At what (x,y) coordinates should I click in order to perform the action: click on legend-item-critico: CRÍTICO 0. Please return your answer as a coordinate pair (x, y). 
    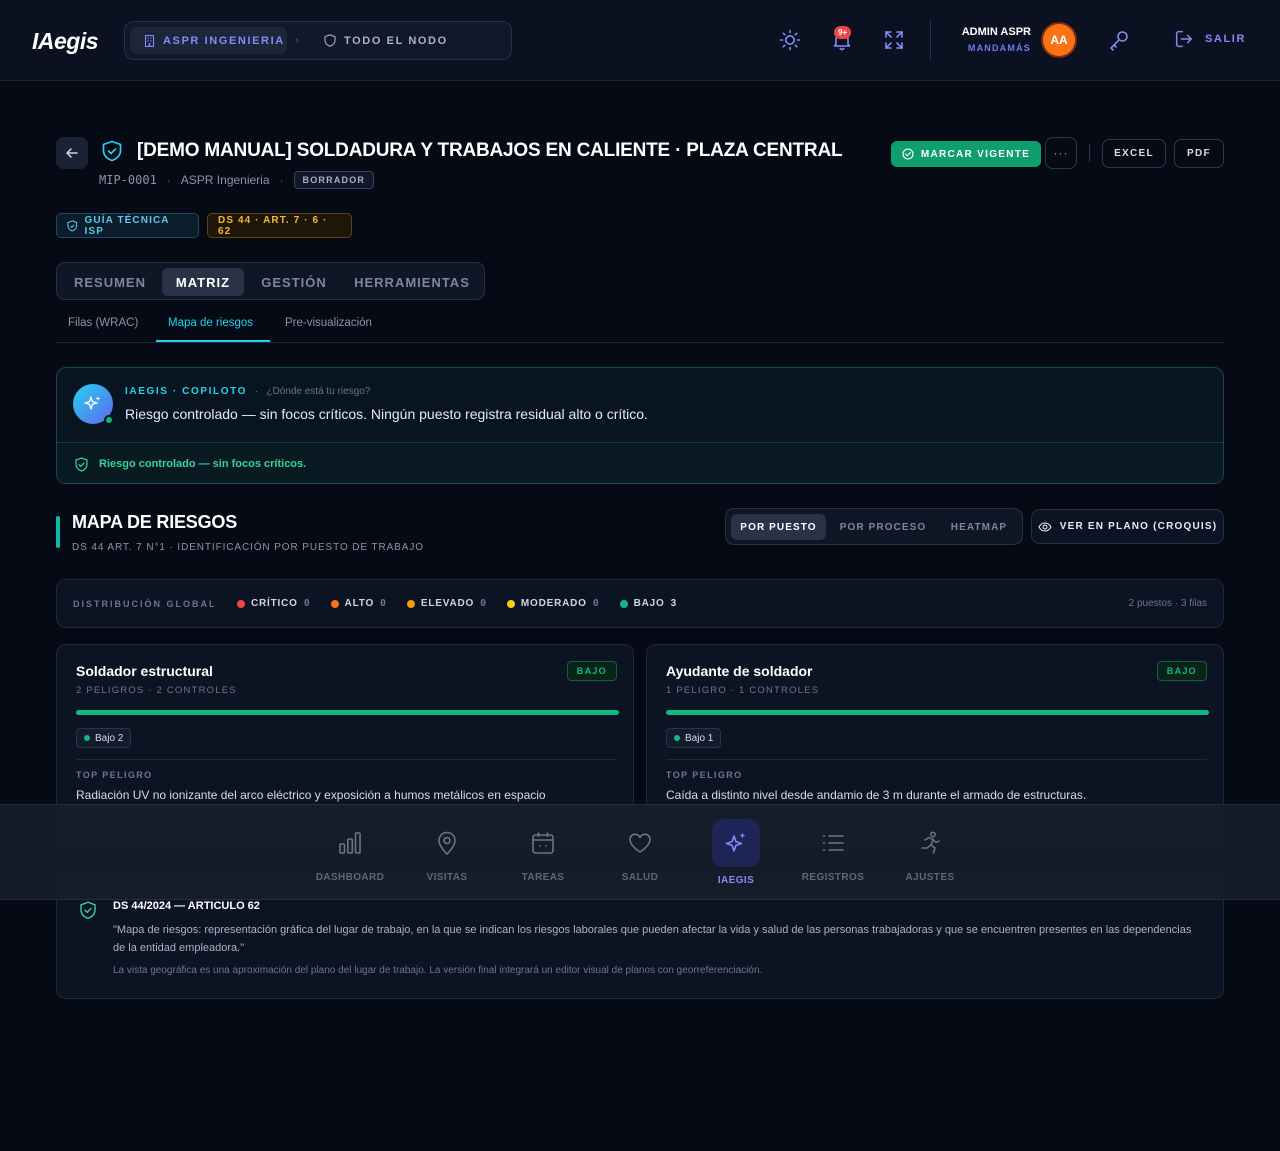
    Looking at the image, I should click on (274, 603).